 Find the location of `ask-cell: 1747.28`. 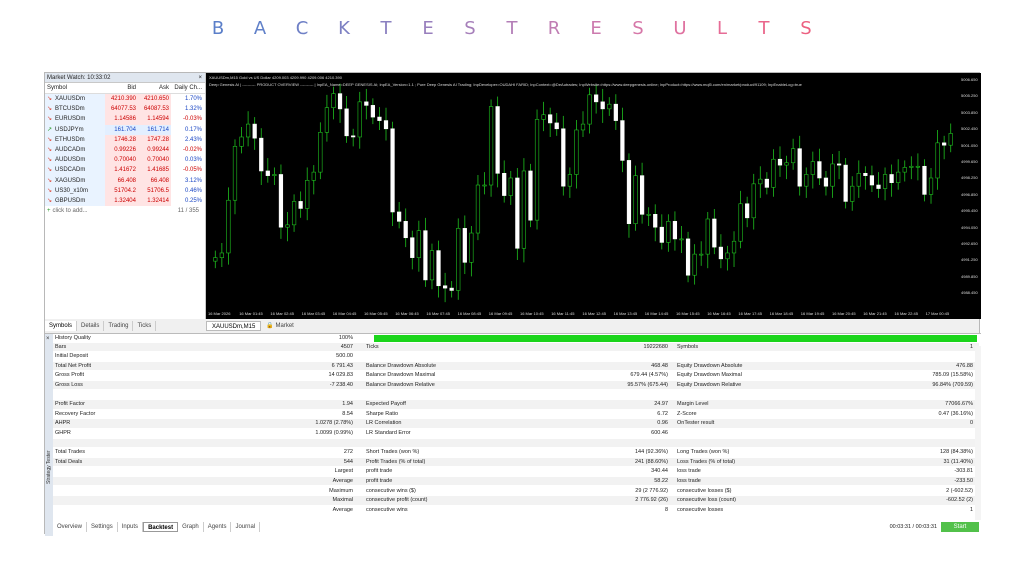

ask-cell: 1747.28 is located at coordinates (154, 139).